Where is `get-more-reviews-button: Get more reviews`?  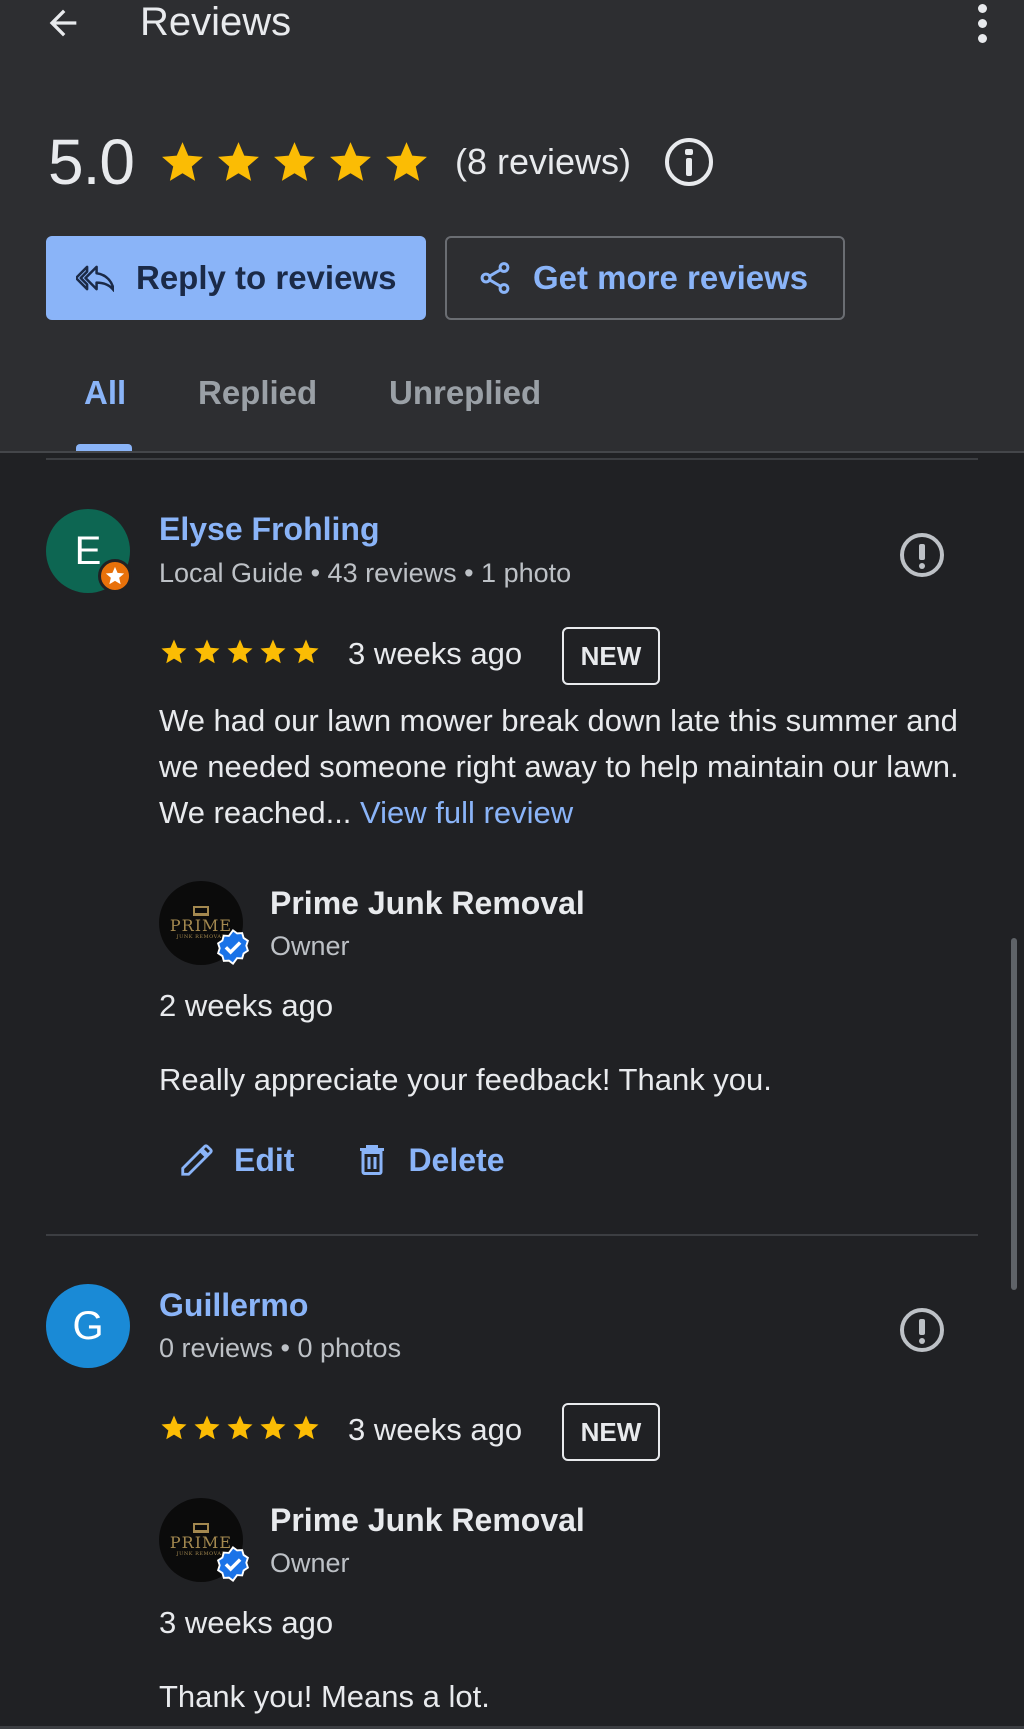
get-more-reviews-button: Get more reviews is located at coordinates (645, 278).